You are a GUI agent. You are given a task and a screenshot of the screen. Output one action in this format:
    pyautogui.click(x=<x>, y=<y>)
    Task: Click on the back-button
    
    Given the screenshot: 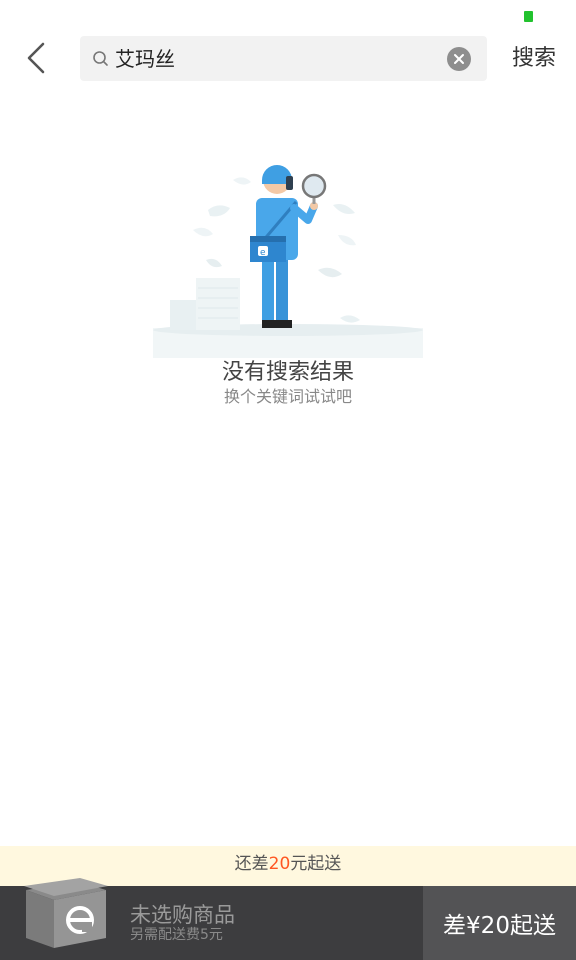 What is the action you would take?
    pyautogui.click(x=36, y=58)
    